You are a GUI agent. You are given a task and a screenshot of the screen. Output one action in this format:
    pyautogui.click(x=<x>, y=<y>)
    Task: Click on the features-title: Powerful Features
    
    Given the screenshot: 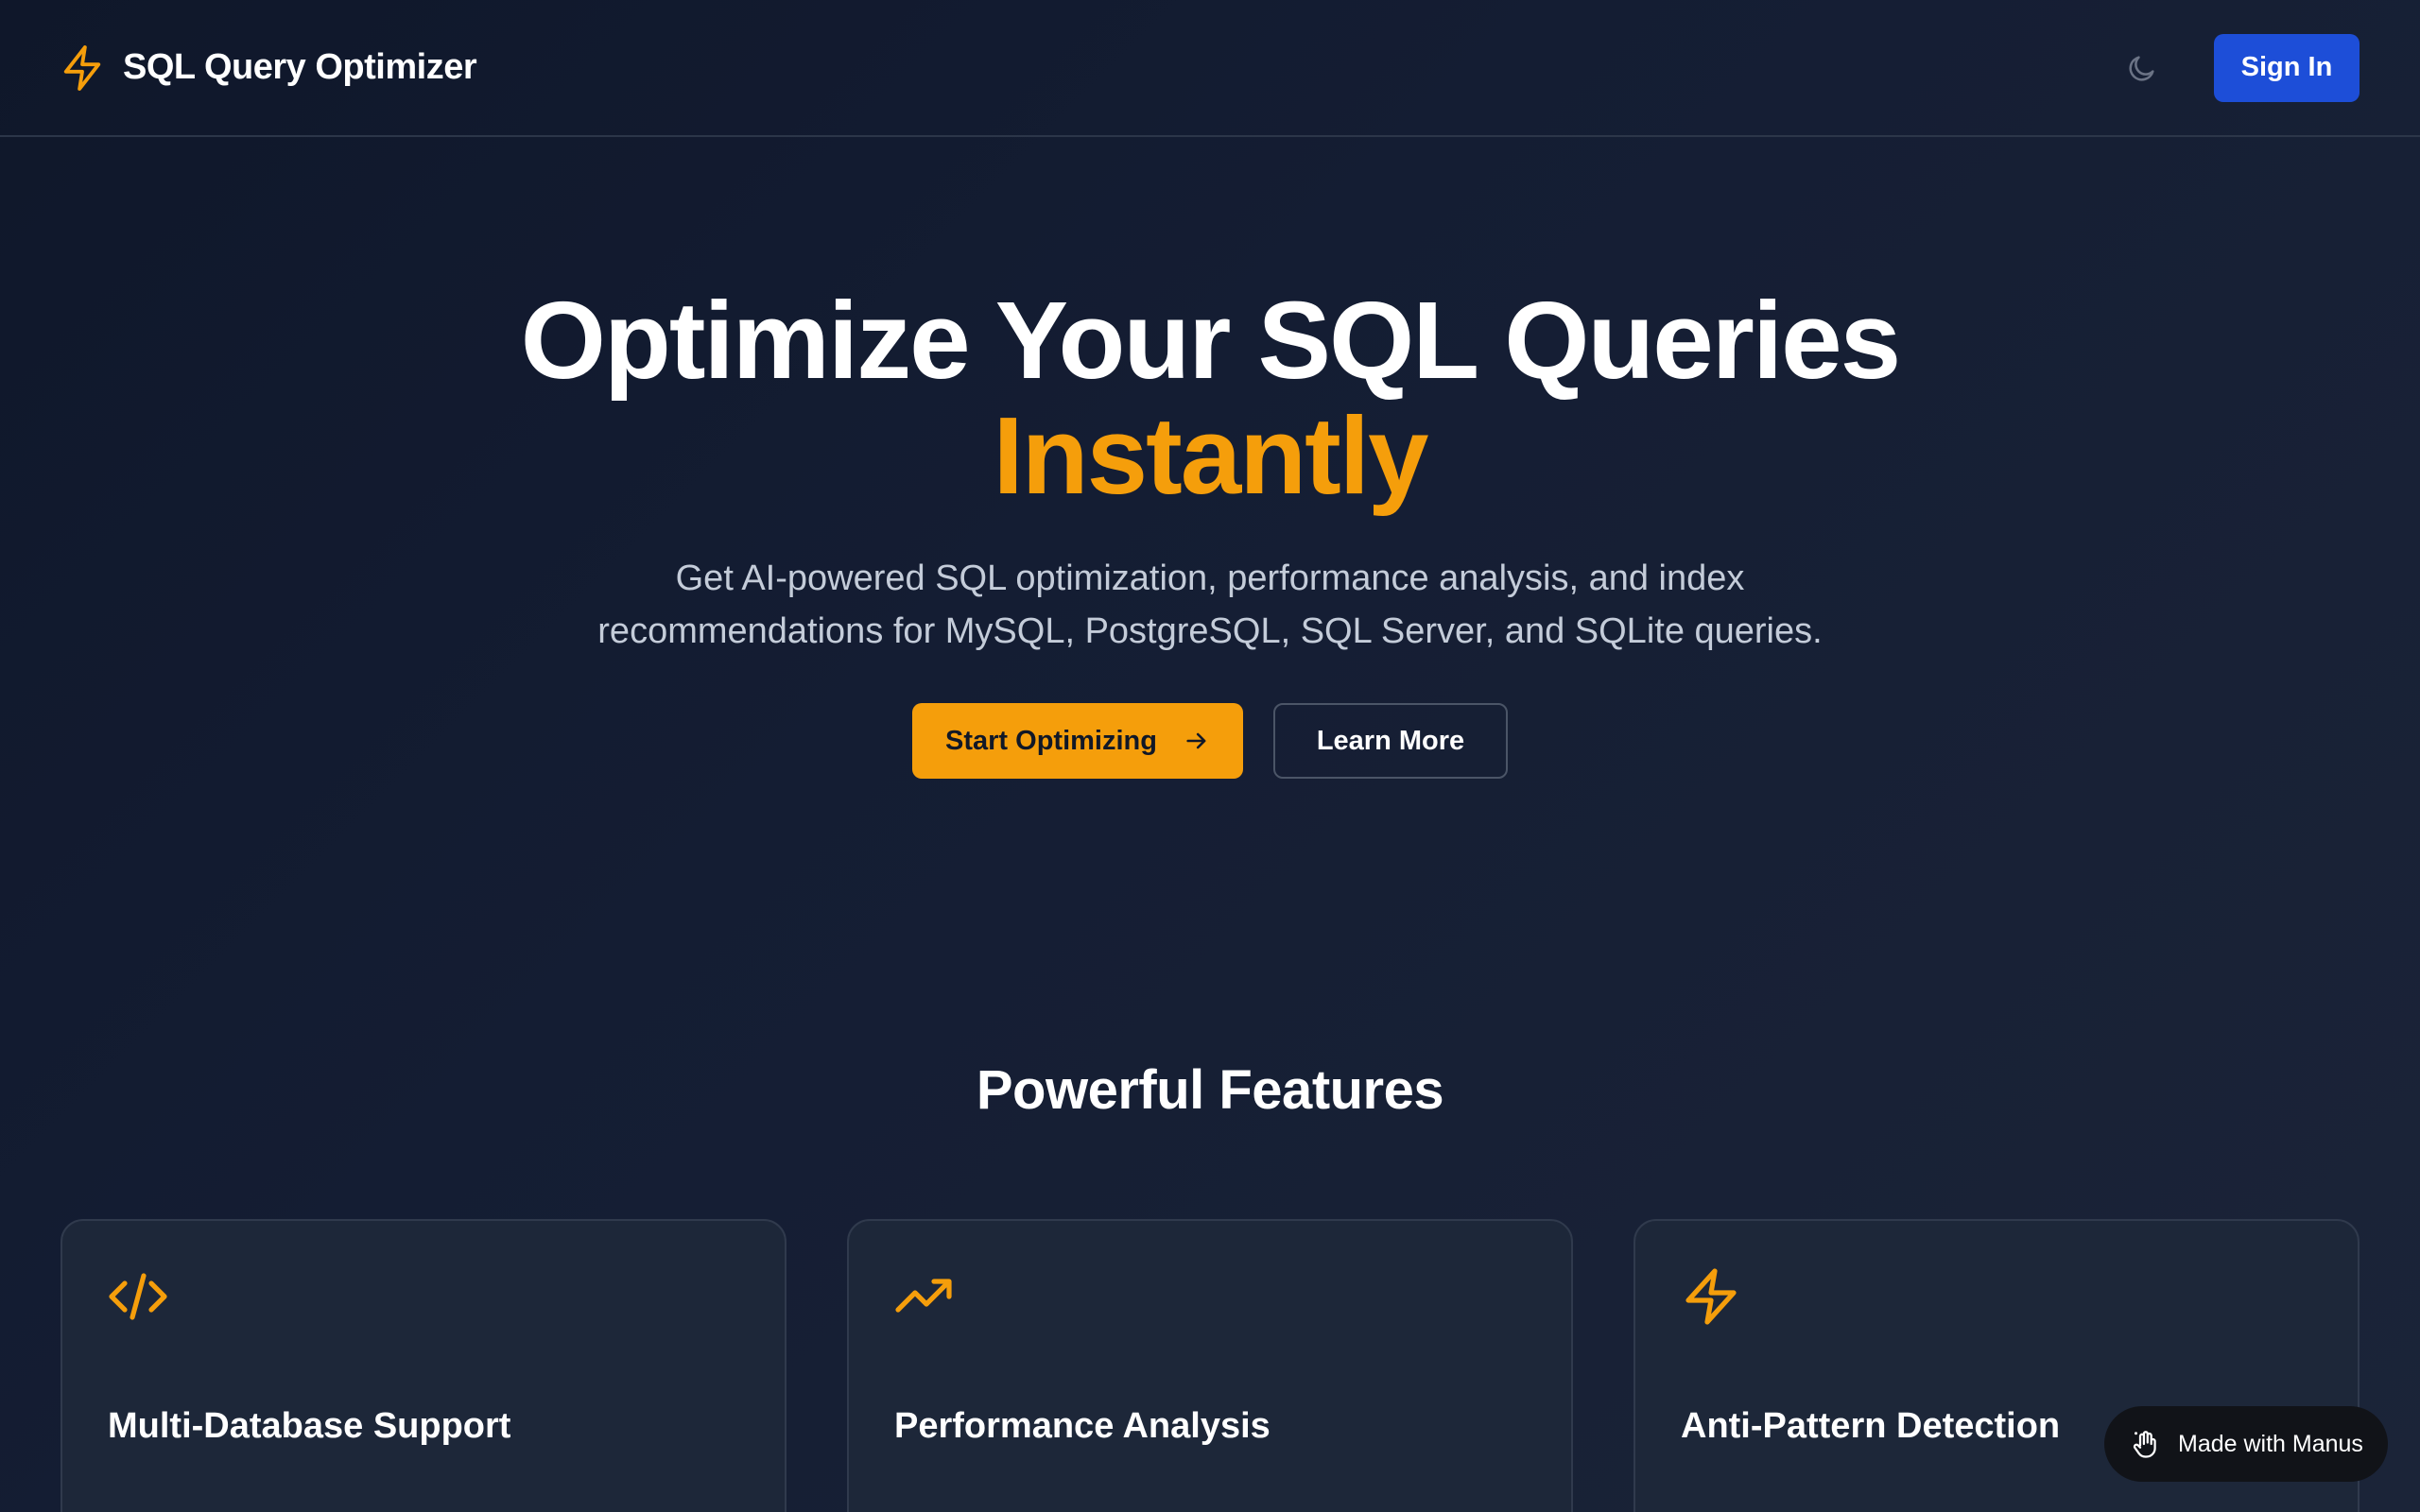 What is the action you would take?
    pyautogui.click(x=1210, y=1090)
    